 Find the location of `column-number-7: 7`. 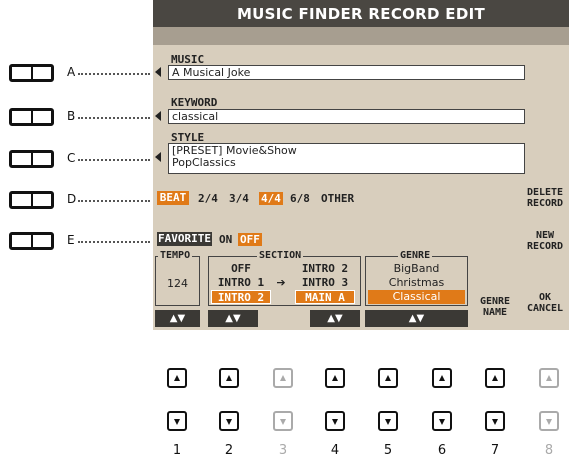

column-number-7: 7 is located at coordinates (495, 450).